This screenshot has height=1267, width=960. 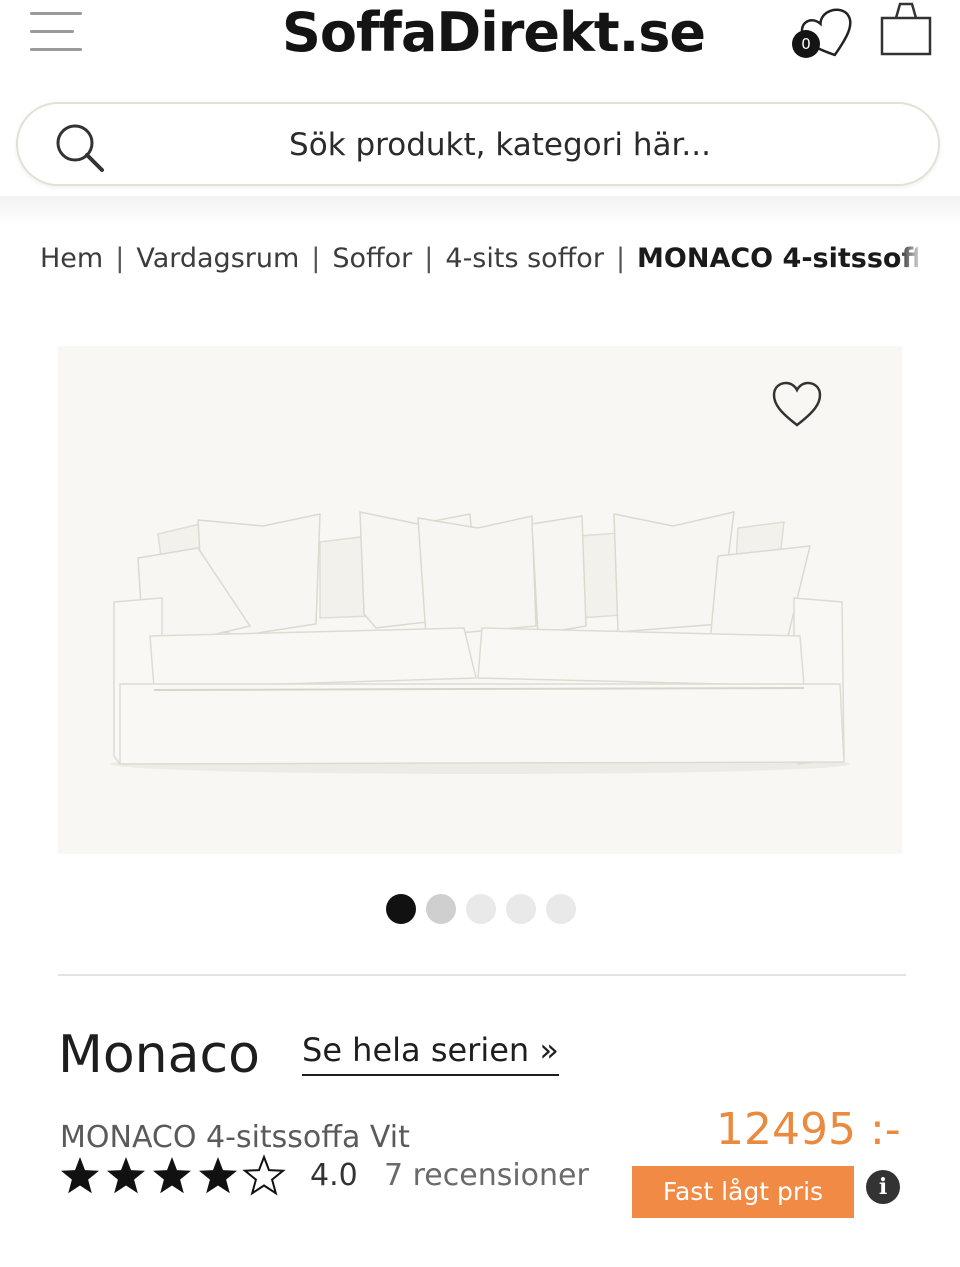 I want to click on product-name: MONACO 4-sitssoffa Vit, so click(x=235, y=1137).